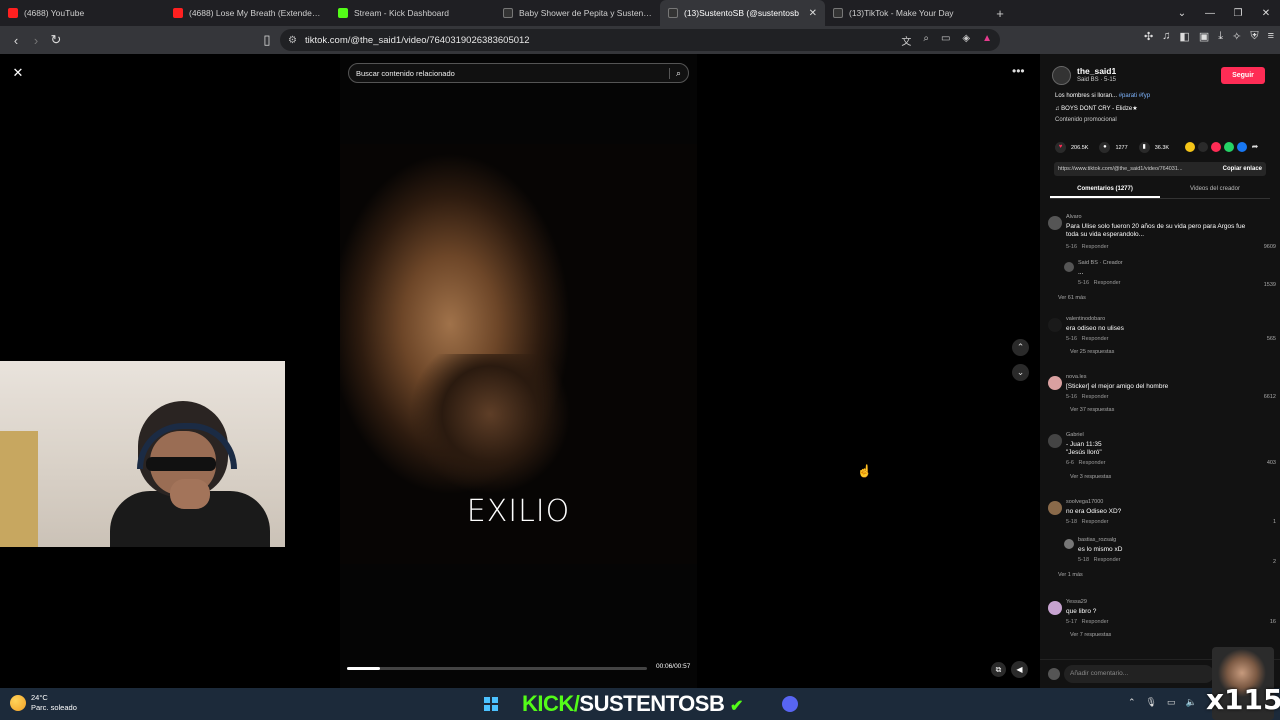 The image size is (1280, 720). What do you see at coordinates (1105, 190) in the screenshot?
I see `tab-comments: Comentarios (1277)` at bounding box center [1105, 190].